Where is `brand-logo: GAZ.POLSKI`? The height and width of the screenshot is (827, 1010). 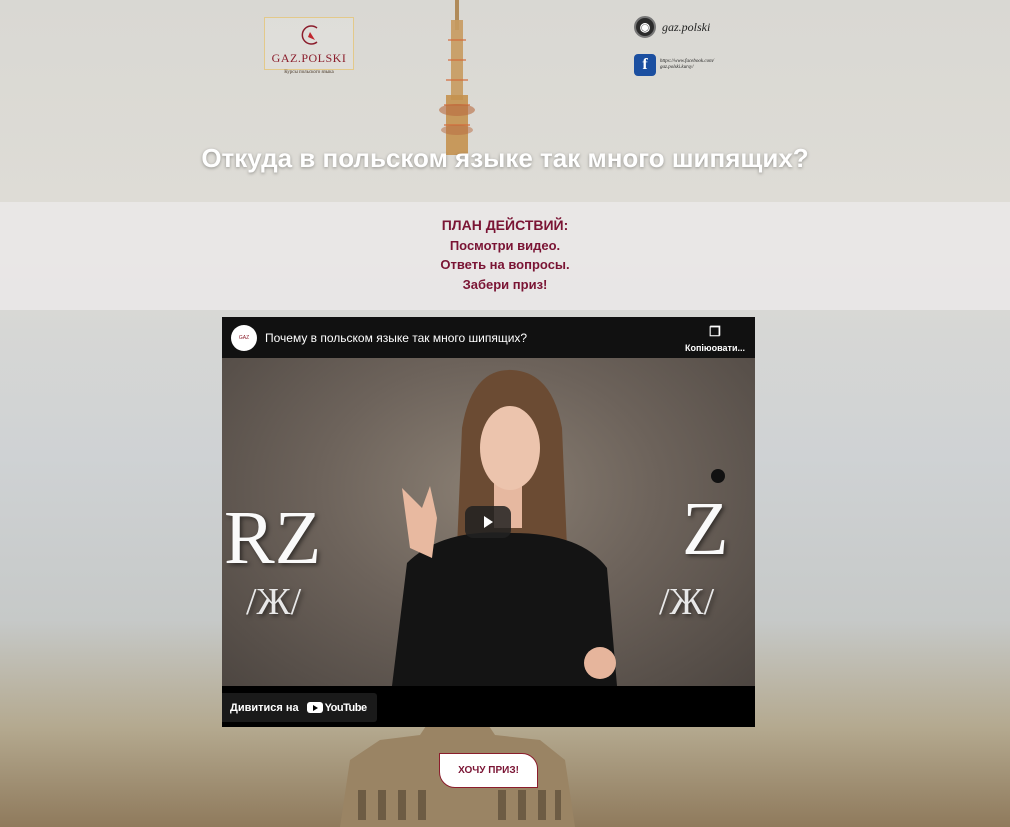 brand-logo: GAZ.POLSKI is located at coordinates (309, 43).